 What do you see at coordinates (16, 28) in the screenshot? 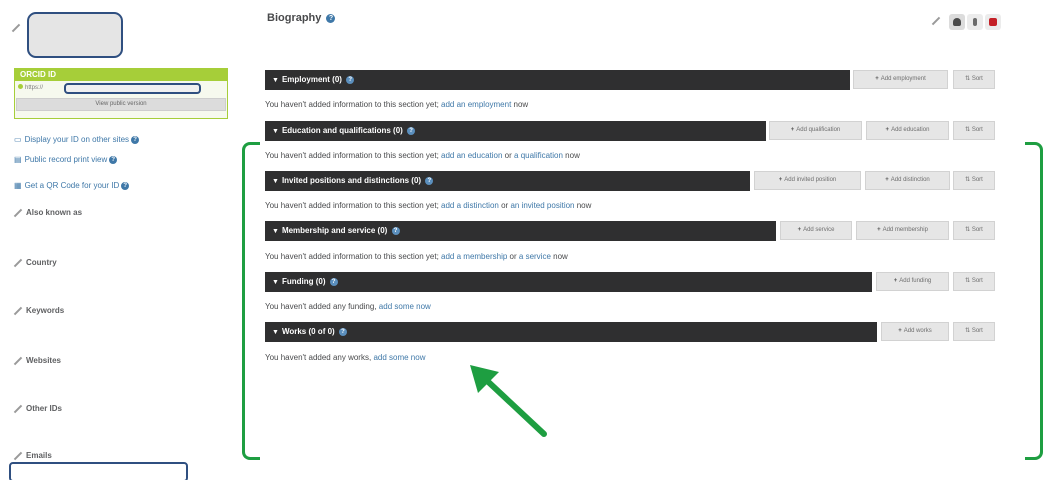
I see `edit-name-pencil-icon` at bounding box center [16, 28].